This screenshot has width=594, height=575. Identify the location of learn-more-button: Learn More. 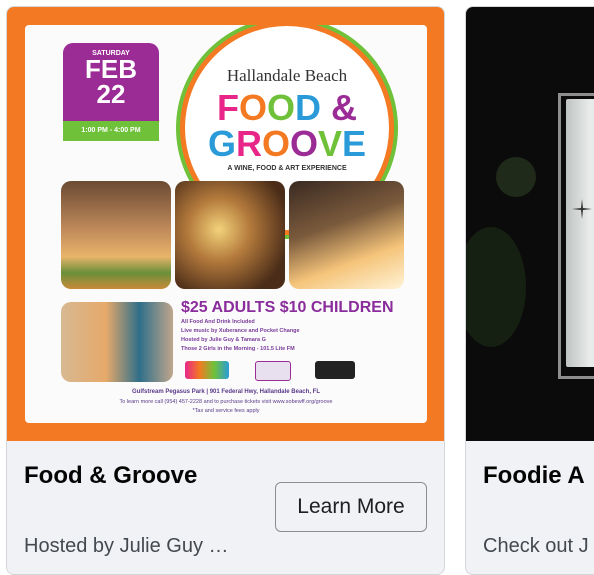
(351, 507).